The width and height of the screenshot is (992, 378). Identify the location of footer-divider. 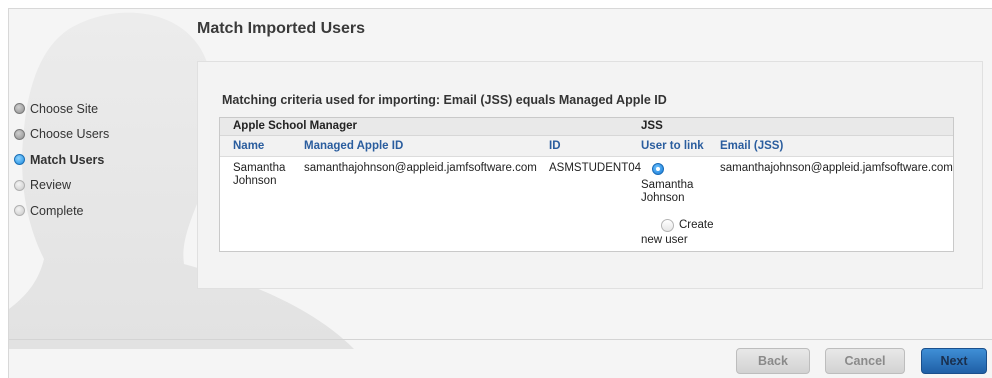
(500, 339).